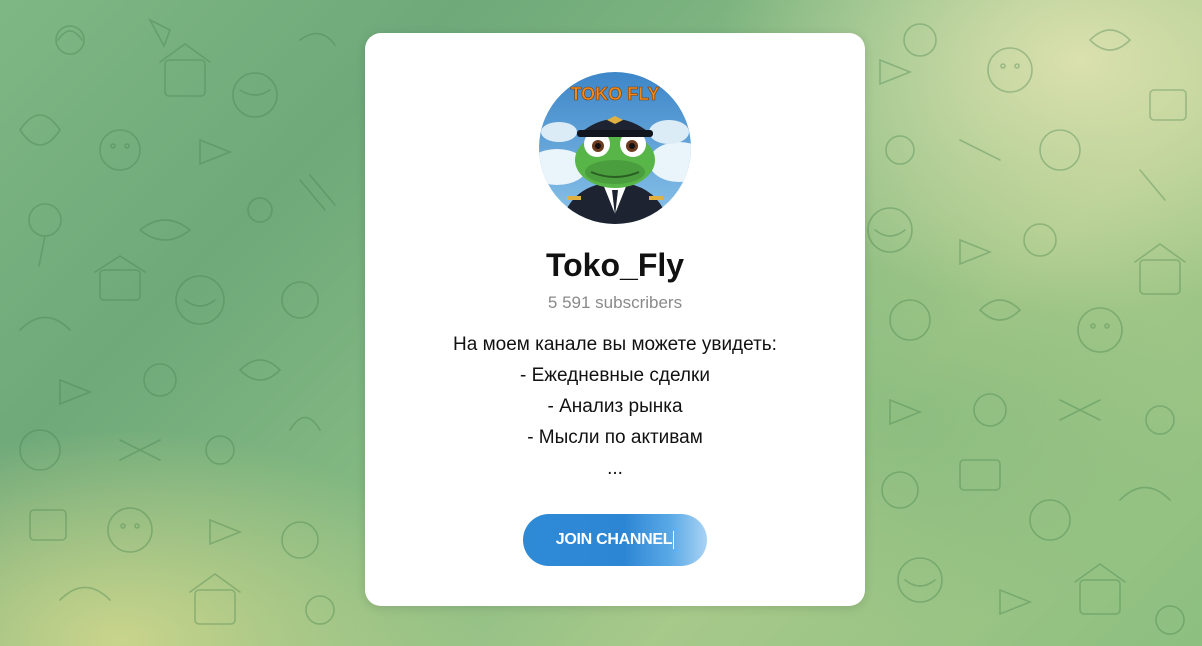 The image size is (1202, 646). Describe the element at coordinates (615, 437) in the screenshot. I see `description-line: - Мысли по активам` at that location.